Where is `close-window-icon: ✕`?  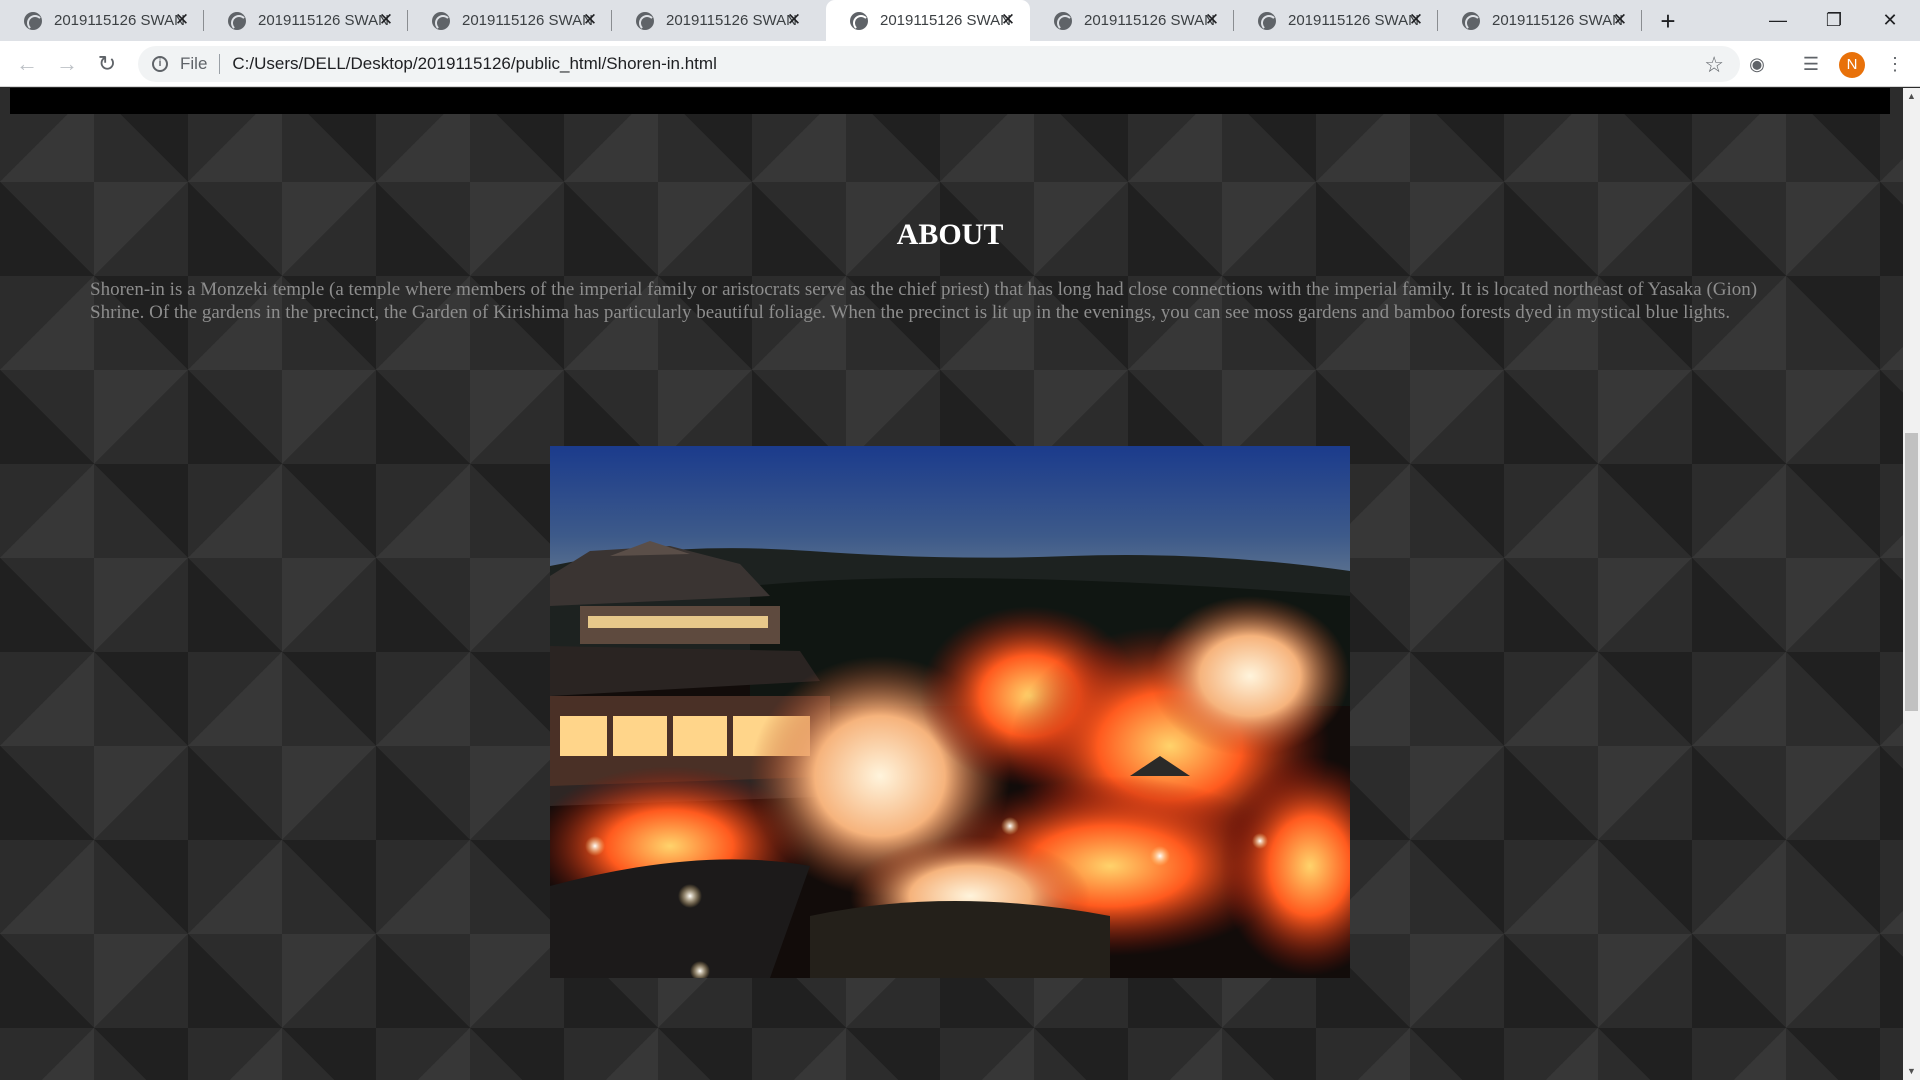 close-window-icon: ✕ is located at coordinates (1890, 20).